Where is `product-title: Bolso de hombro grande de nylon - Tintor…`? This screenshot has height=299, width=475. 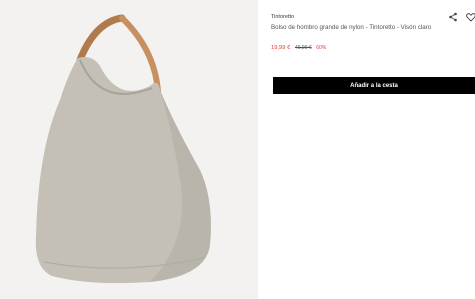
product-title: Bolso de hombro grande de nylon - Tintor… is located at coordinates (351, 27).